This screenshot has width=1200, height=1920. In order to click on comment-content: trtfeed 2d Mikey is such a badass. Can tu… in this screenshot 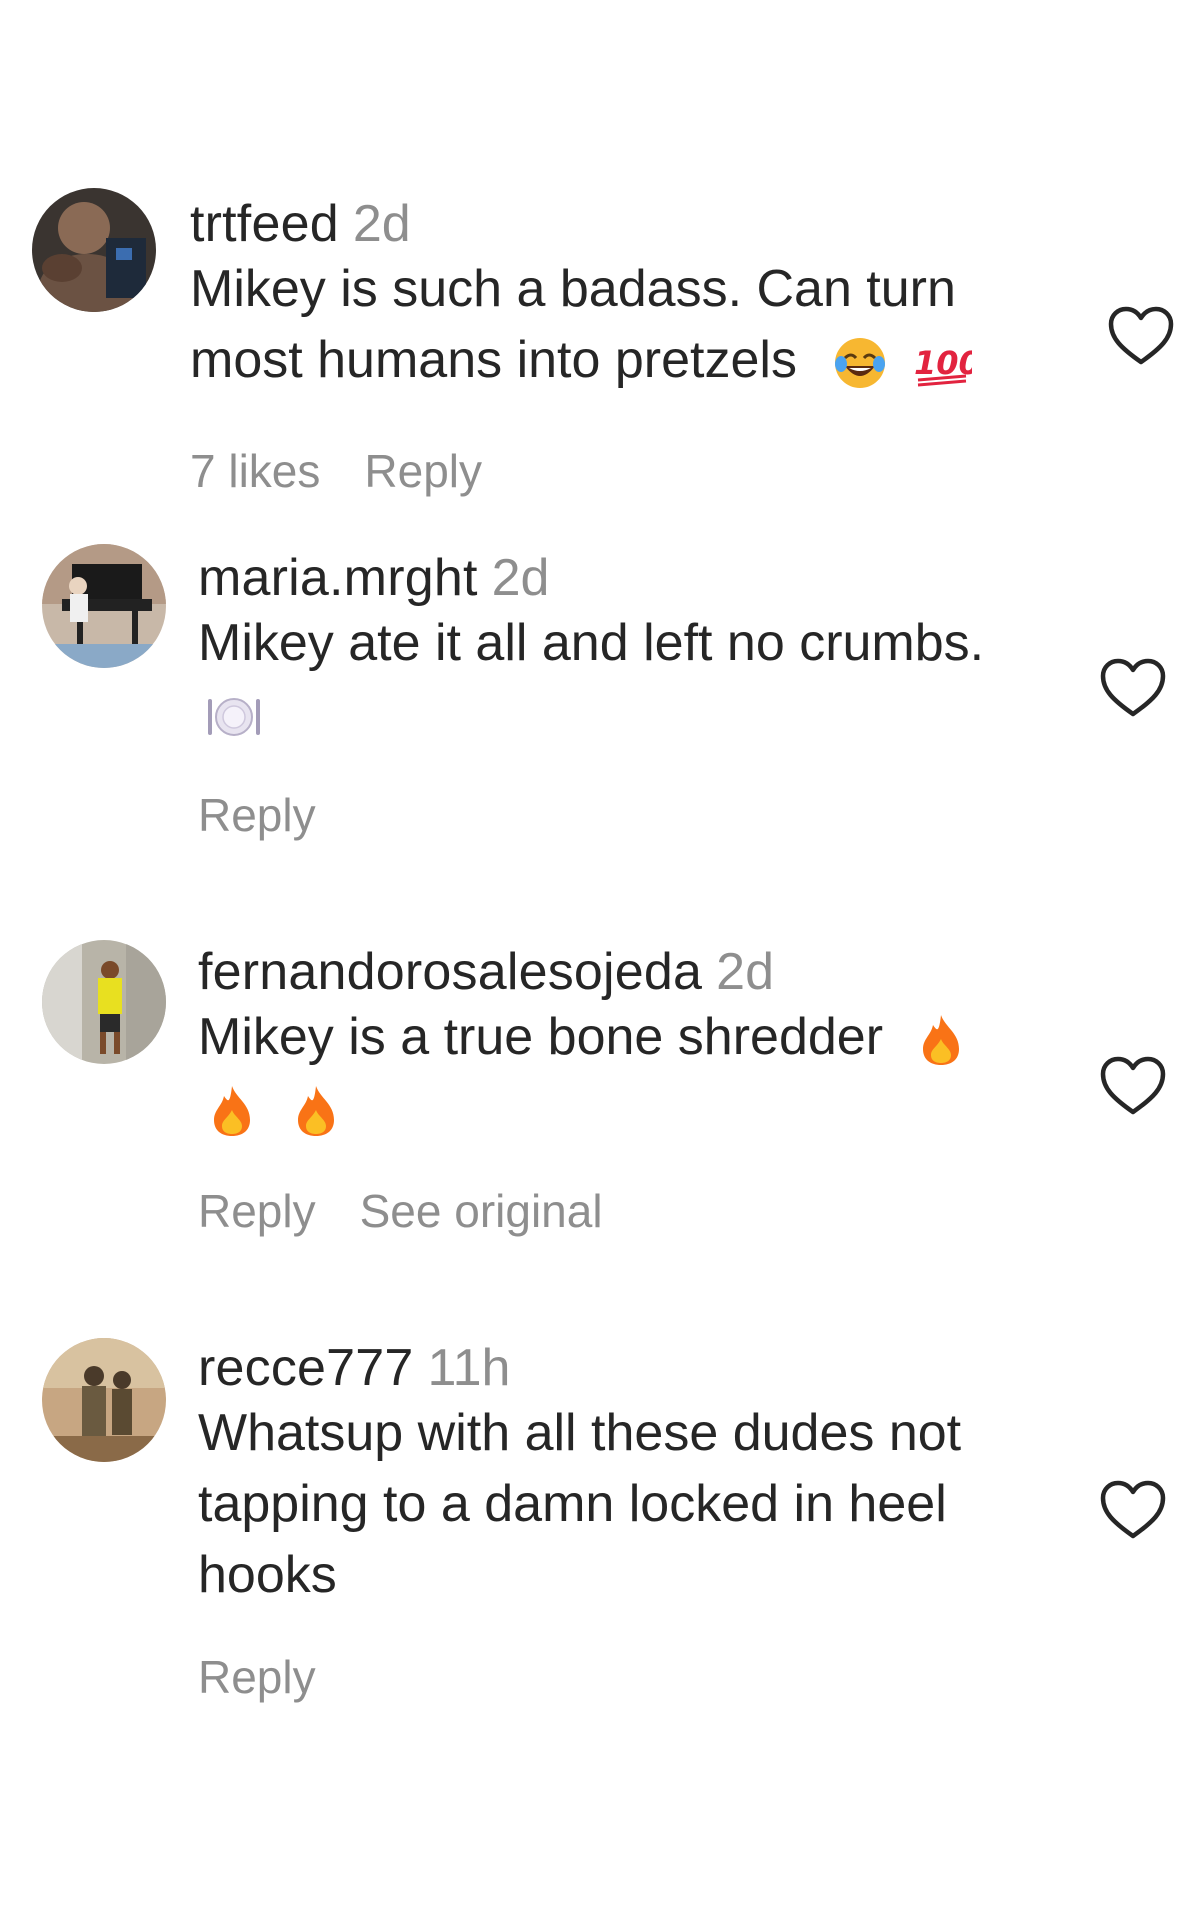, I will do `click(620, 295)`.